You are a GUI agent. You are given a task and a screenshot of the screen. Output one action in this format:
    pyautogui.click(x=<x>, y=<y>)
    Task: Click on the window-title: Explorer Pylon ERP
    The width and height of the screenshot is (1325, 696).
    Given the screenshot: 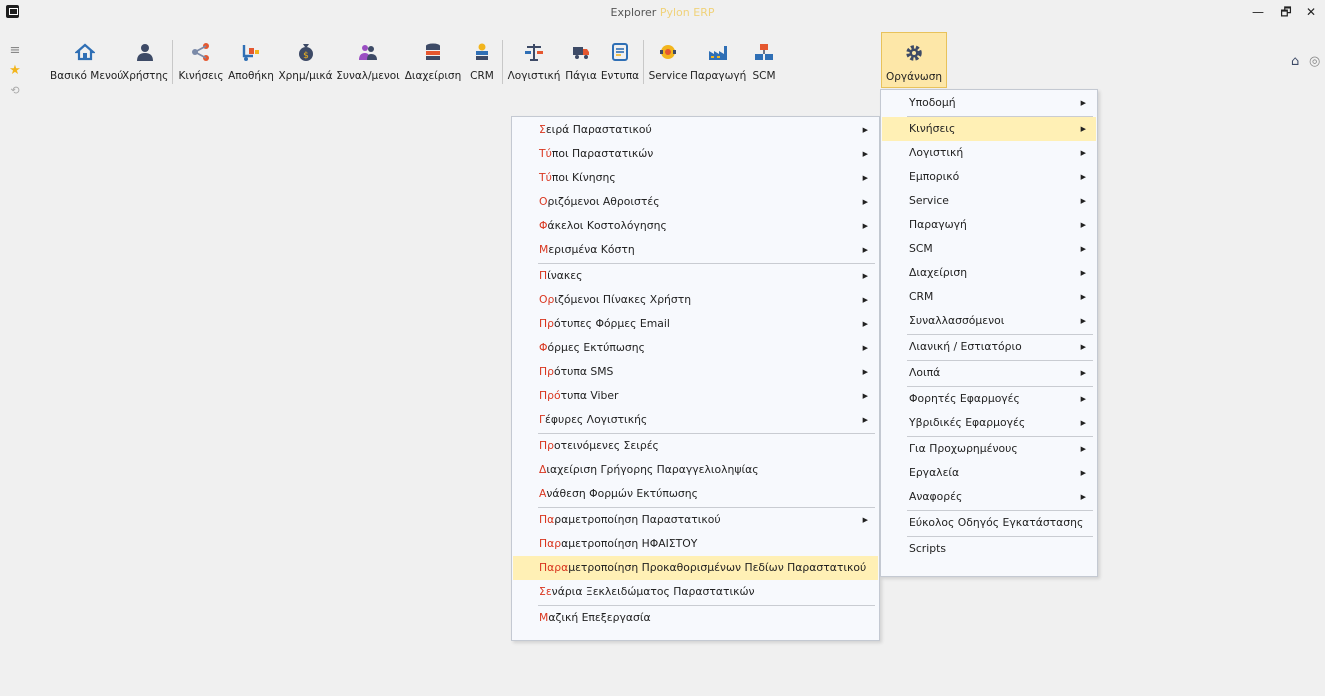 What is the action you would take?
    pyautogui.click(x=662, y=12)
    